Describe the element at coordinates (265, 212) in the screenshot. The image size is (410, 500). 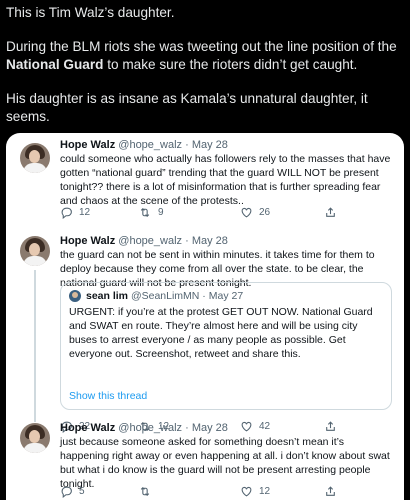
I see `like-count: 26` at that location.